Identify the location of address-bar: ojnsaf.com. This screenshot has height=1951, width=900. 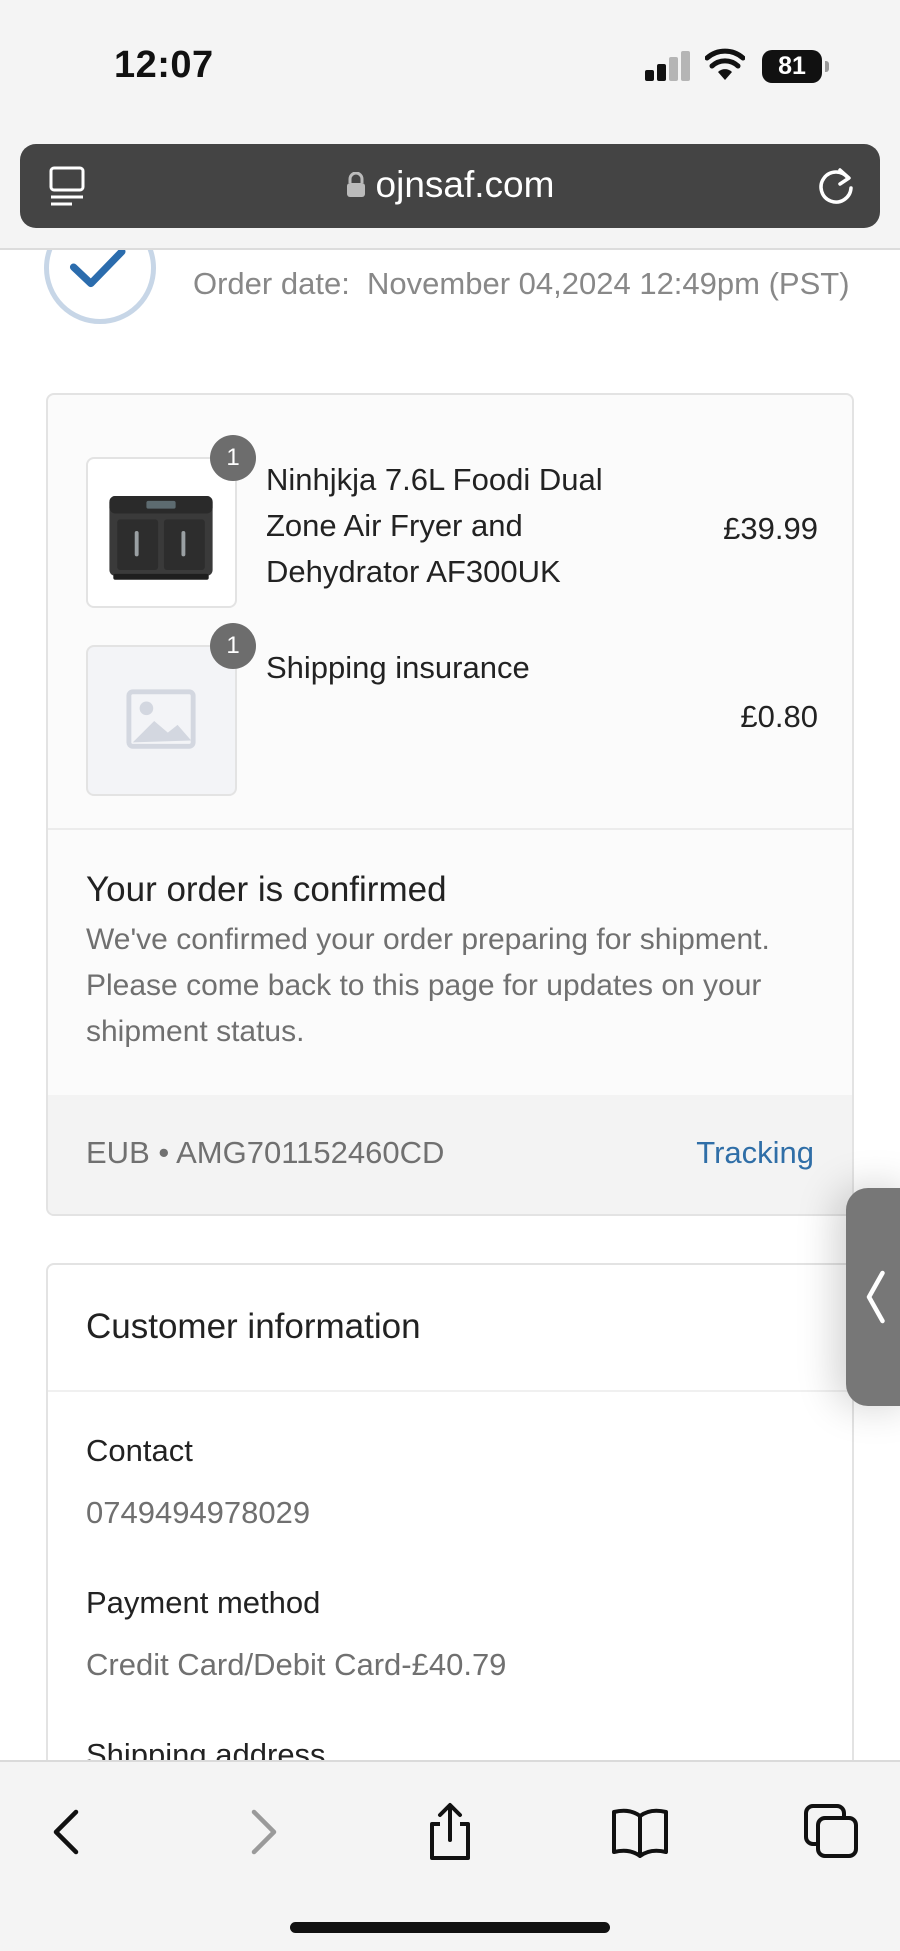
(450, 186).